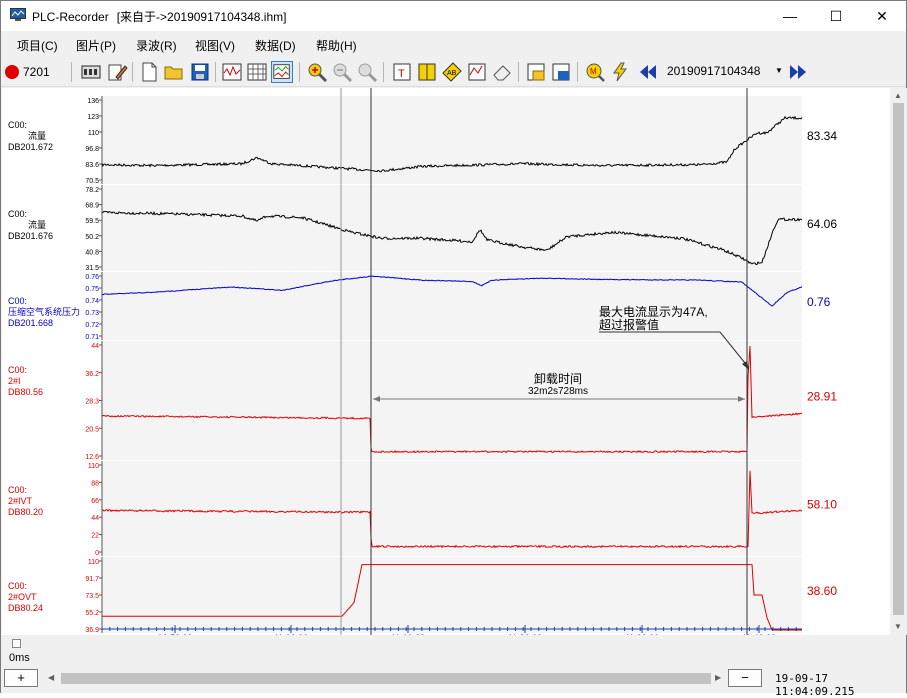  I want to click on search-data-icon: M, so click(595, 72).